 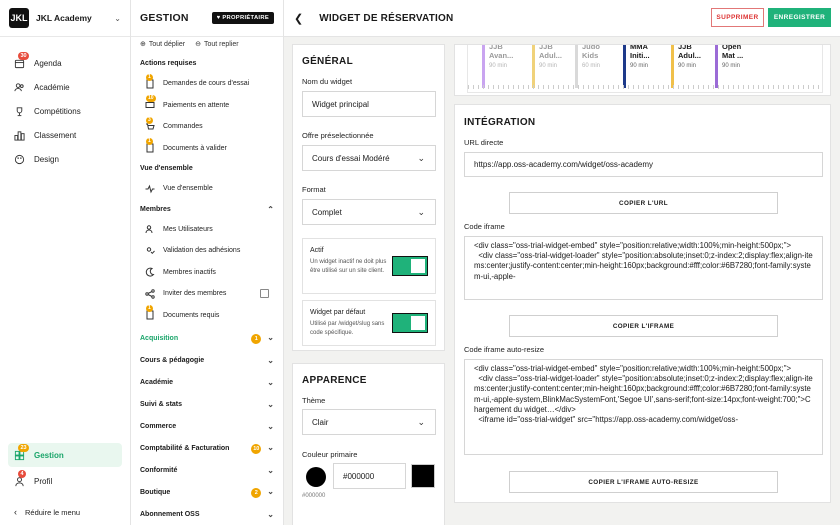 I want to click on preview-timeline-ticks, so click(x=645, y=87).